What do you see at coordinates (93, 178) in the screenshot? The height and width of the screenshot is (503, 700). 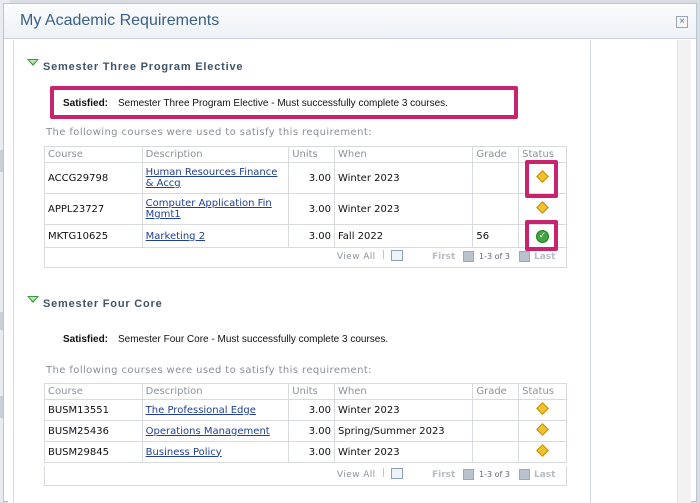 I see `course-code: ACCG29798` at bounding box center [93, 178].